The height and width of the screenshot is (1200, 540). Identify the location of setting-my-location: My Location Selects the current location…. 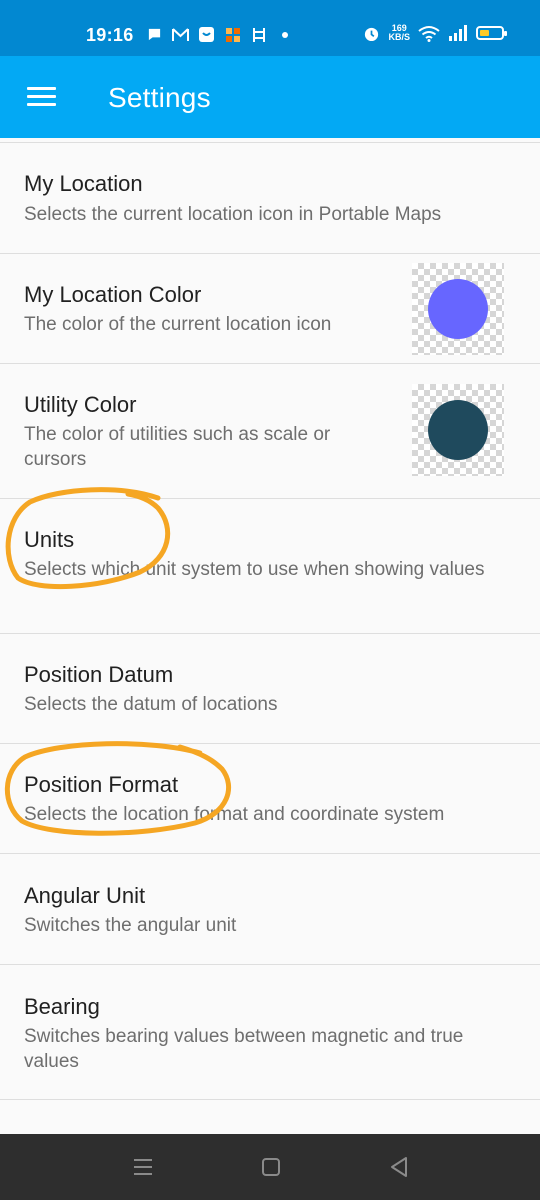
(270, 198).